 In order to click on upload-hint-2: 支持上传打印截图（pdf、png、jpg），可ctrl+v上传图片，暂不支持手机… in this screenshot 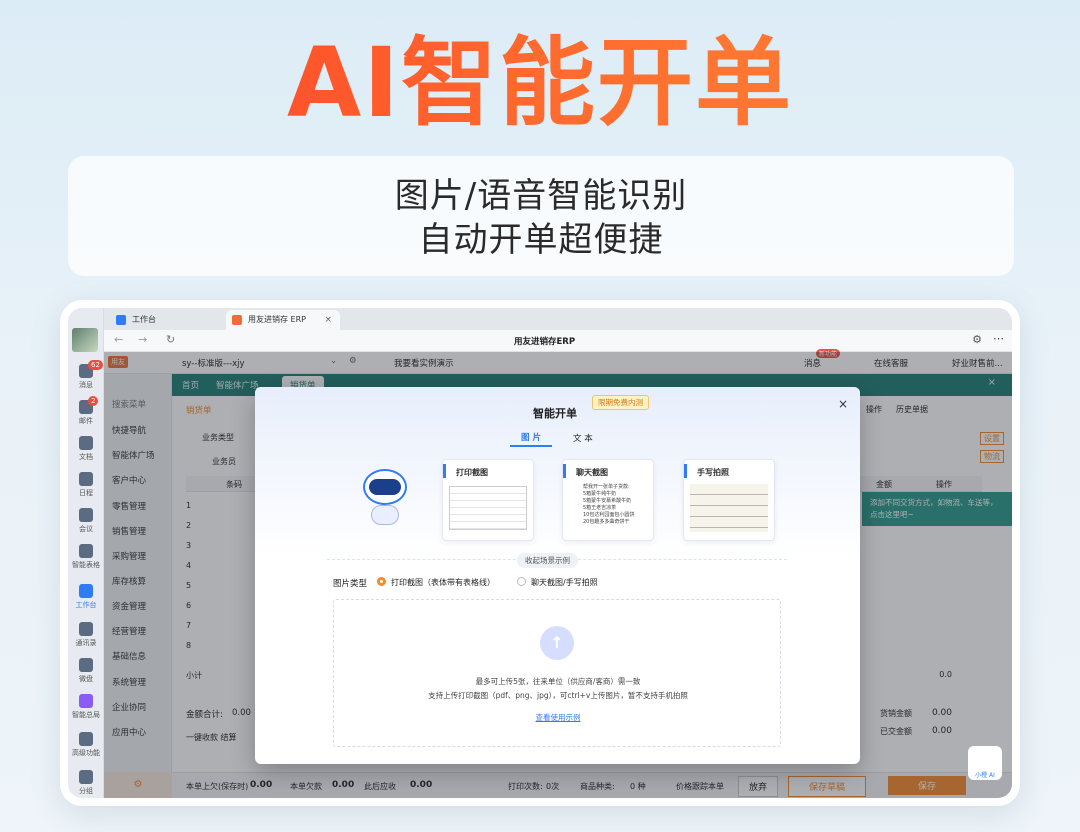, I will do `click(558, 695)`.